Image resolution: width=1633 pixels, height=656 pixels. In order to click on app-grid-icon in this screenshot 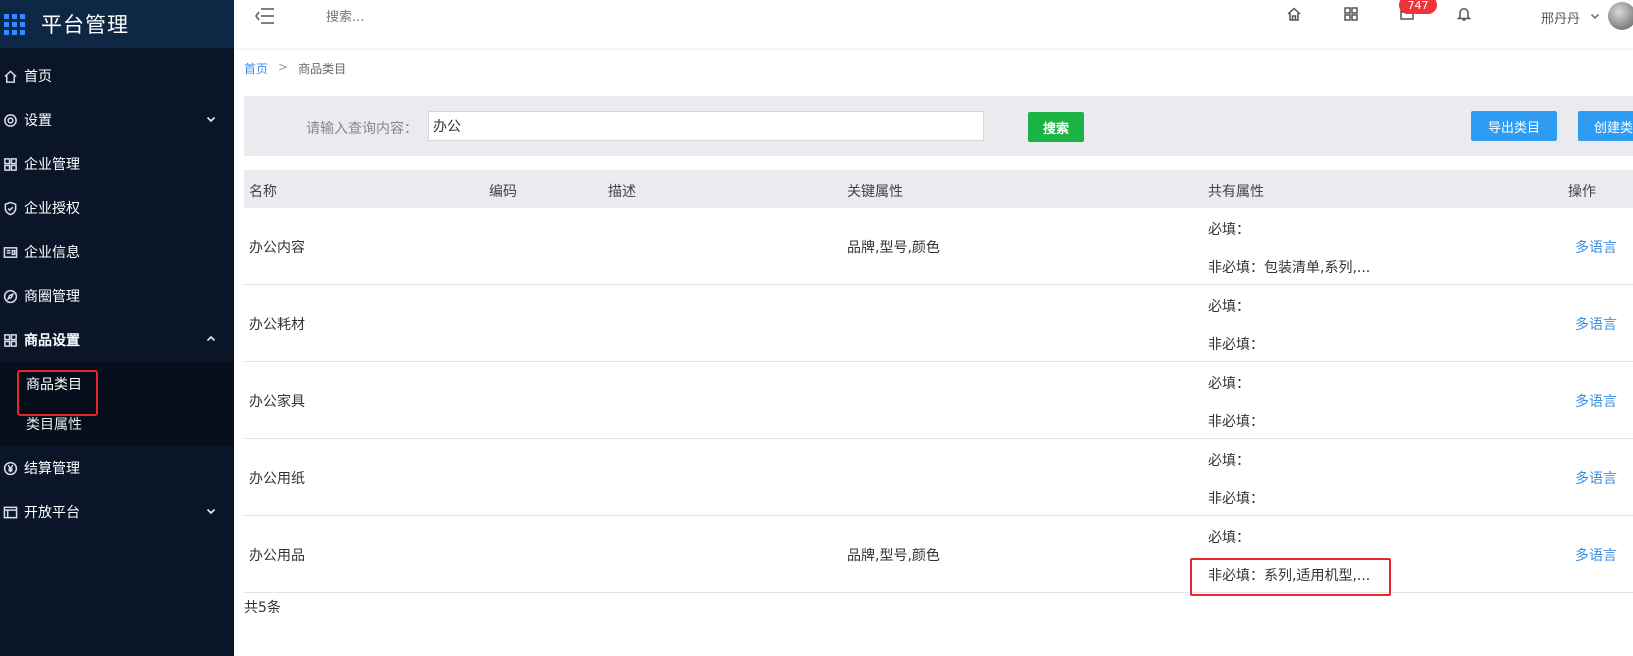, I will do `click(14, 24)`.